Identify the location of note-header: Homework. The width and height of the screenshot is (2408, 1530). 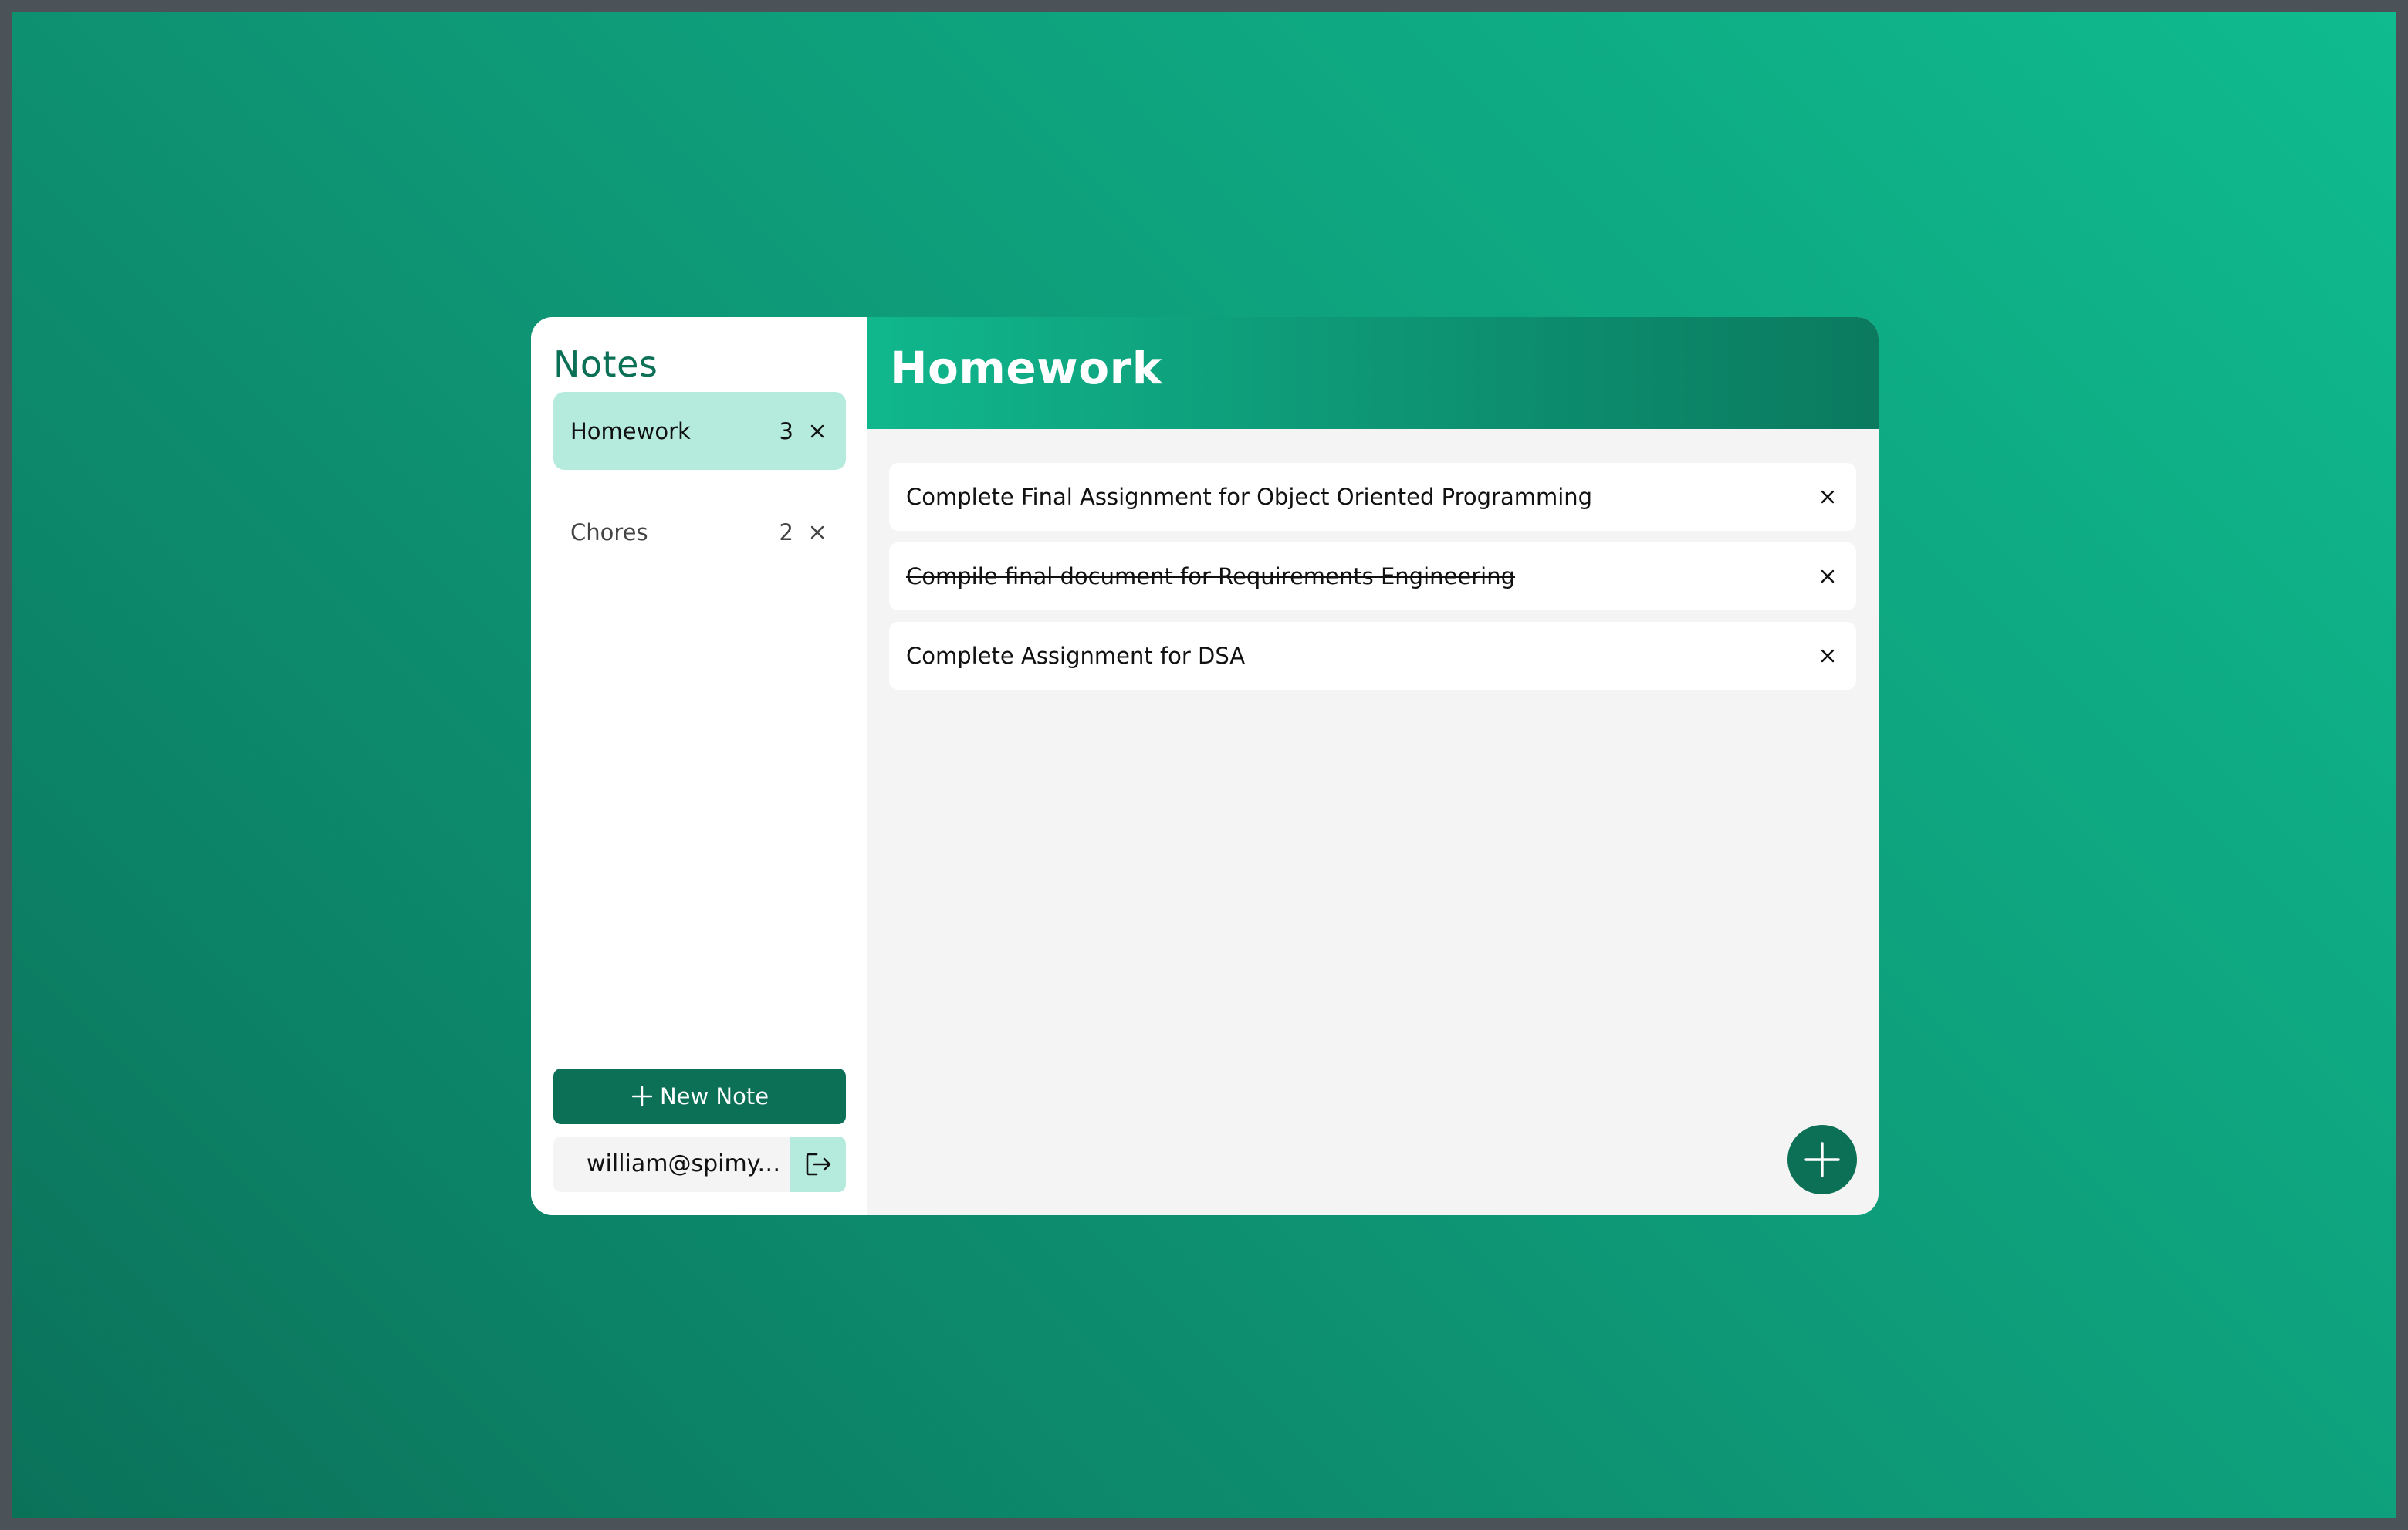
(1373, 373).